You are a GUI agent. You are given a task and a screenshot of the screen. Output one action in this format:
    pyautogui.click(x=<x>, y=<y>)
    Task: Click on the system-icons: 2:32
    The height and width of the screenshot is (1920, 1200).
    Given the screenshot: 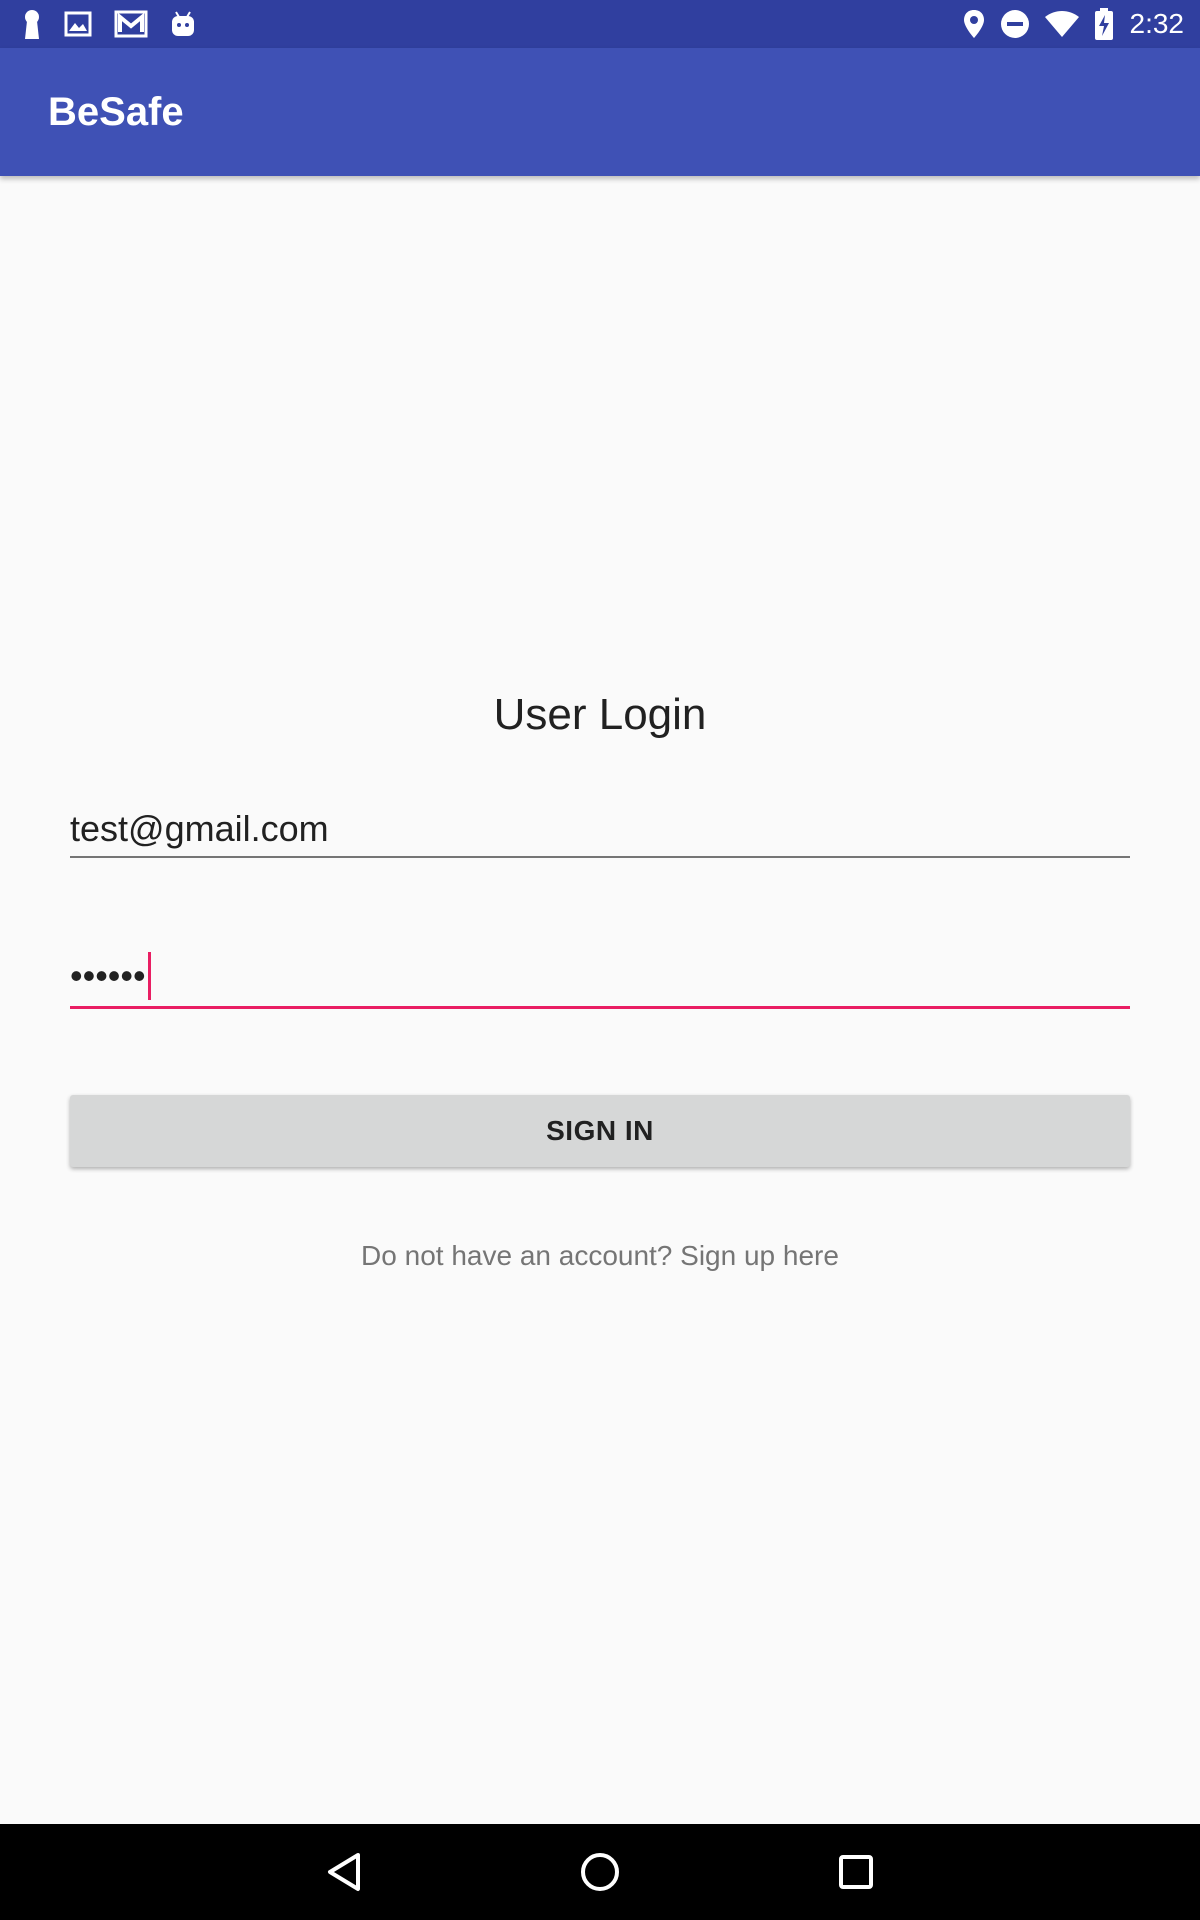 What is the action you would take?
    pyautogui.click(x=1073, y=24)
    